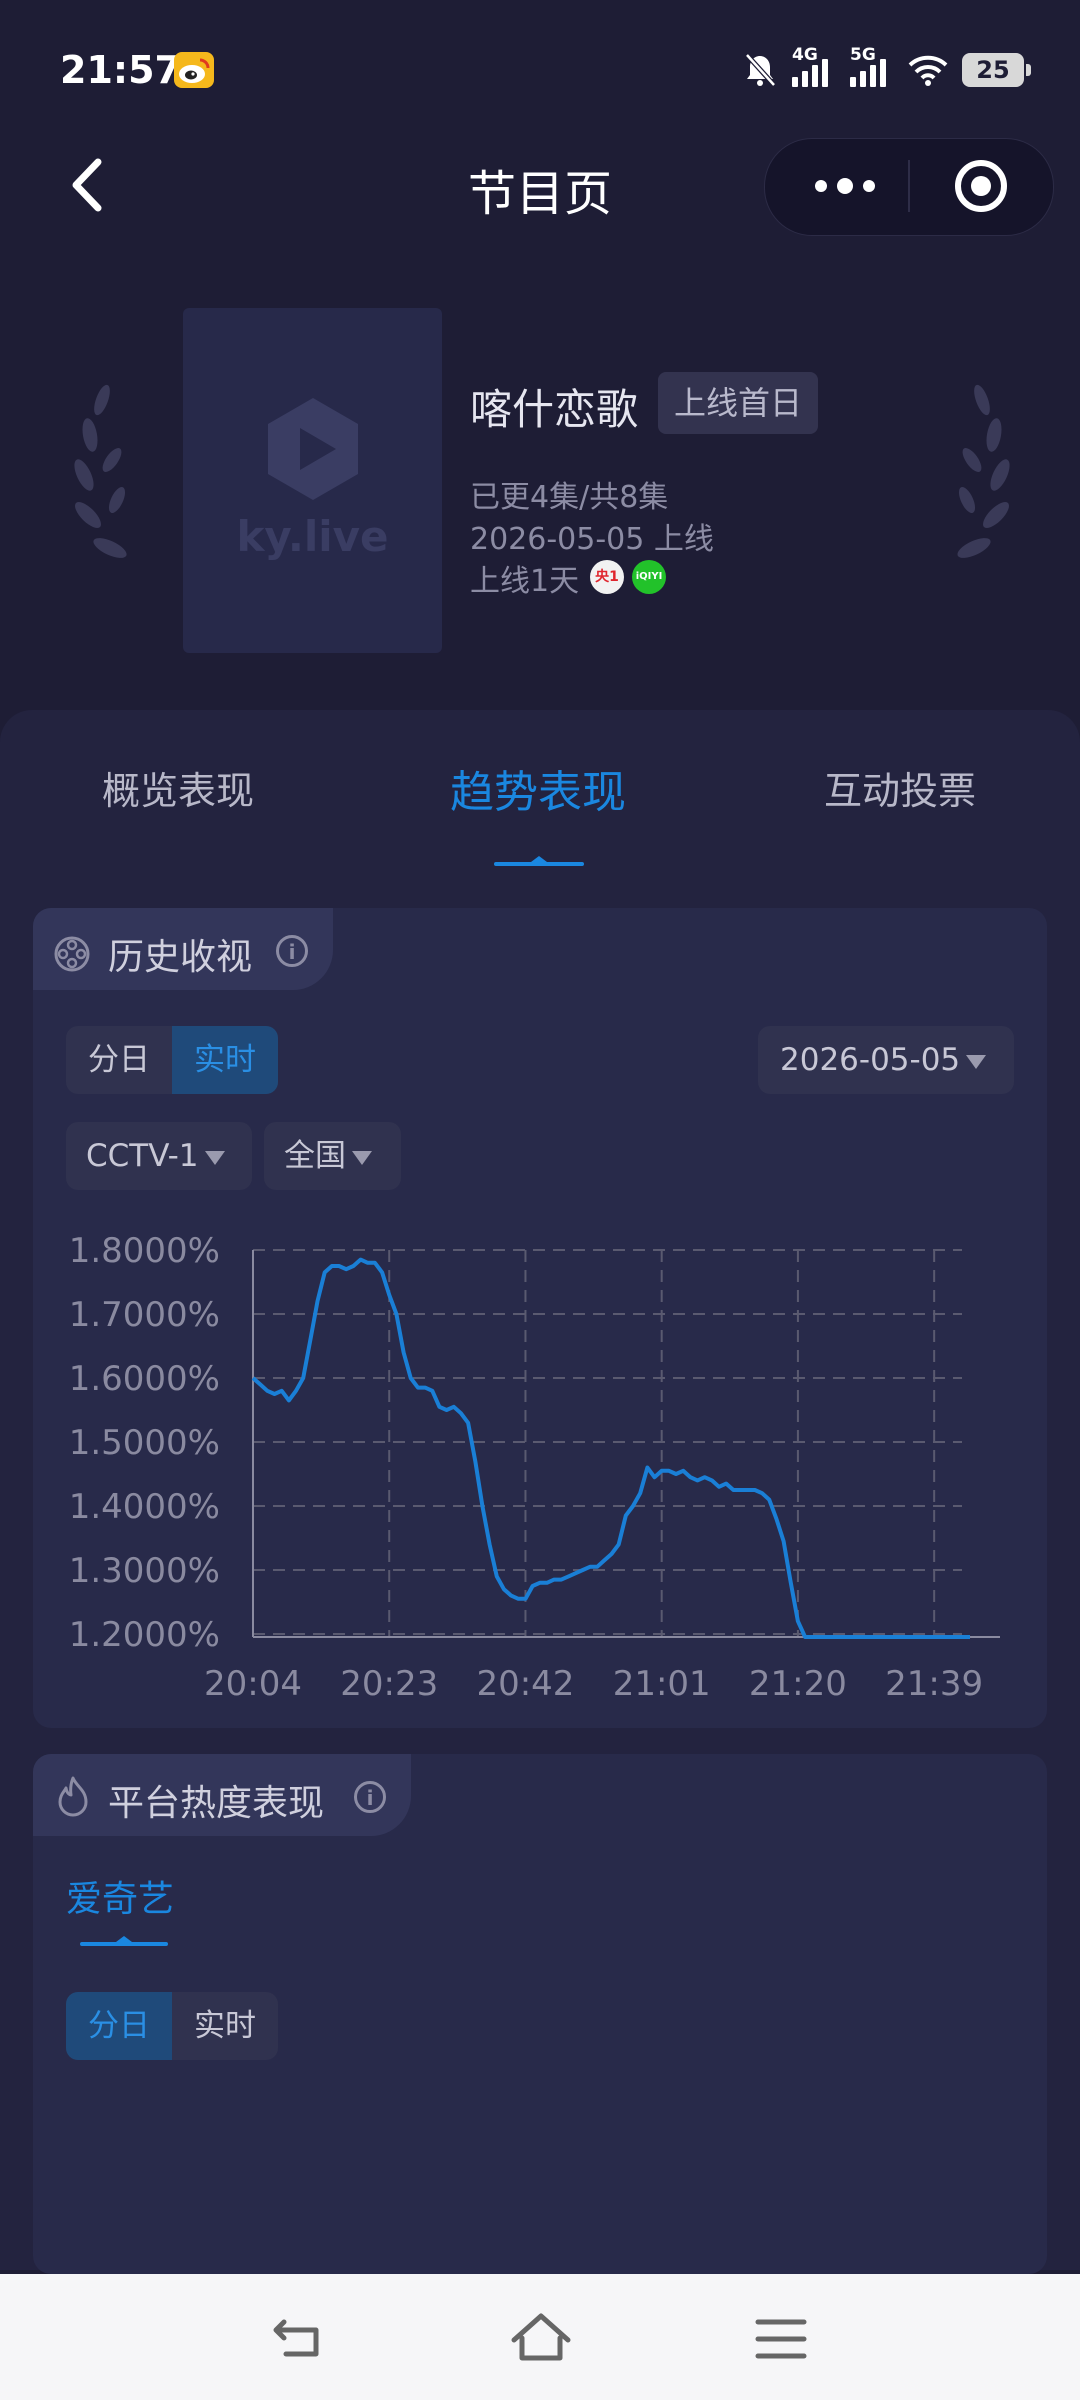 This screenshot has height=2400, width=1080. What do you see at coordinates (781, 2339) in the screenshot?
I see `nav-menu-button` at bounding box center [781, 2339].